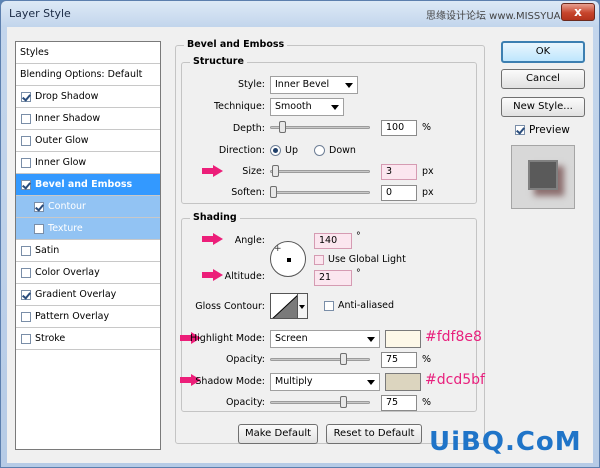 The width and height of the screenshot is (600, 468). I want to click on highlight-opacity-slider-thumb, so click(343, 359).